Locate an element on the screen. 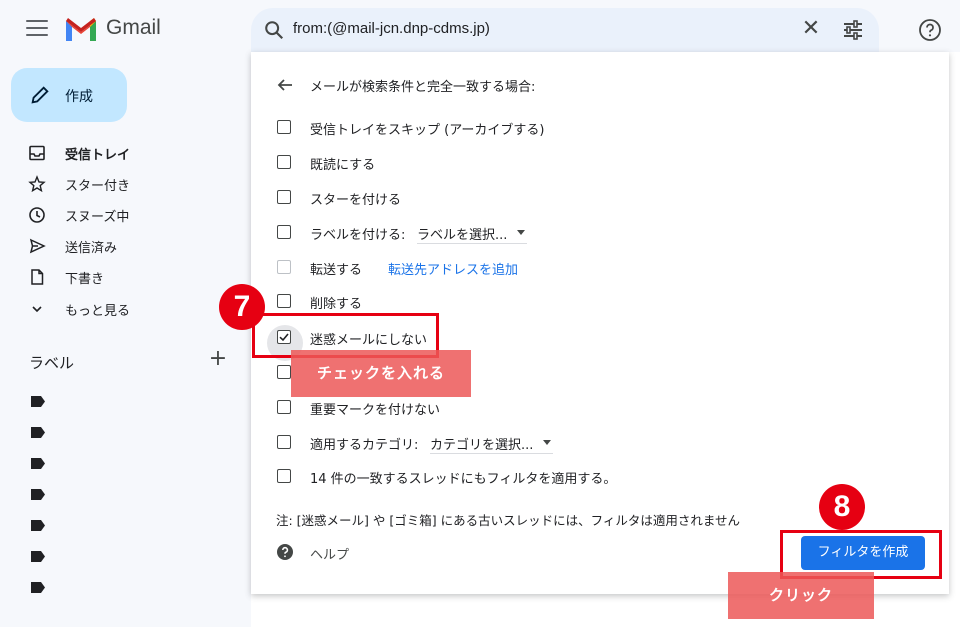 The image size is (960, 627). option-label: スターを付ける is located at coordinates (356, 200).